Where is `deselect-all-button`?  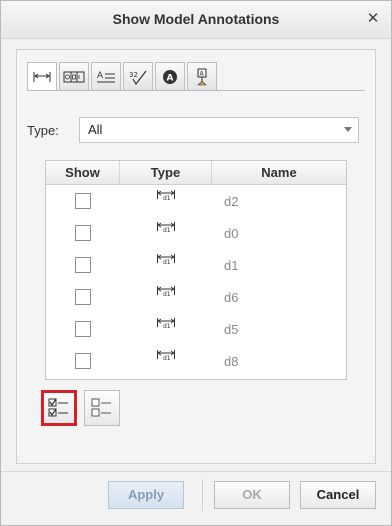 deselect-all-button is located at coordinates (102, 408).